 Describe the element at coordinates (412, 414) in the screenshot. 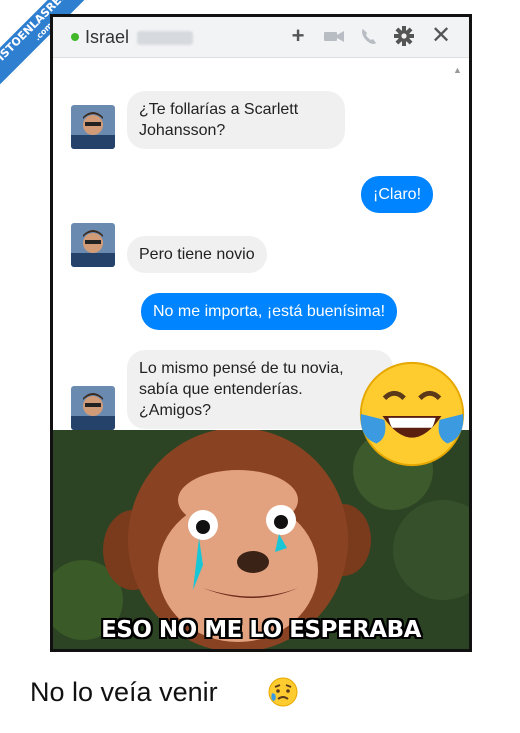

I see `face-with-tears-of-joy-icon` at that location.